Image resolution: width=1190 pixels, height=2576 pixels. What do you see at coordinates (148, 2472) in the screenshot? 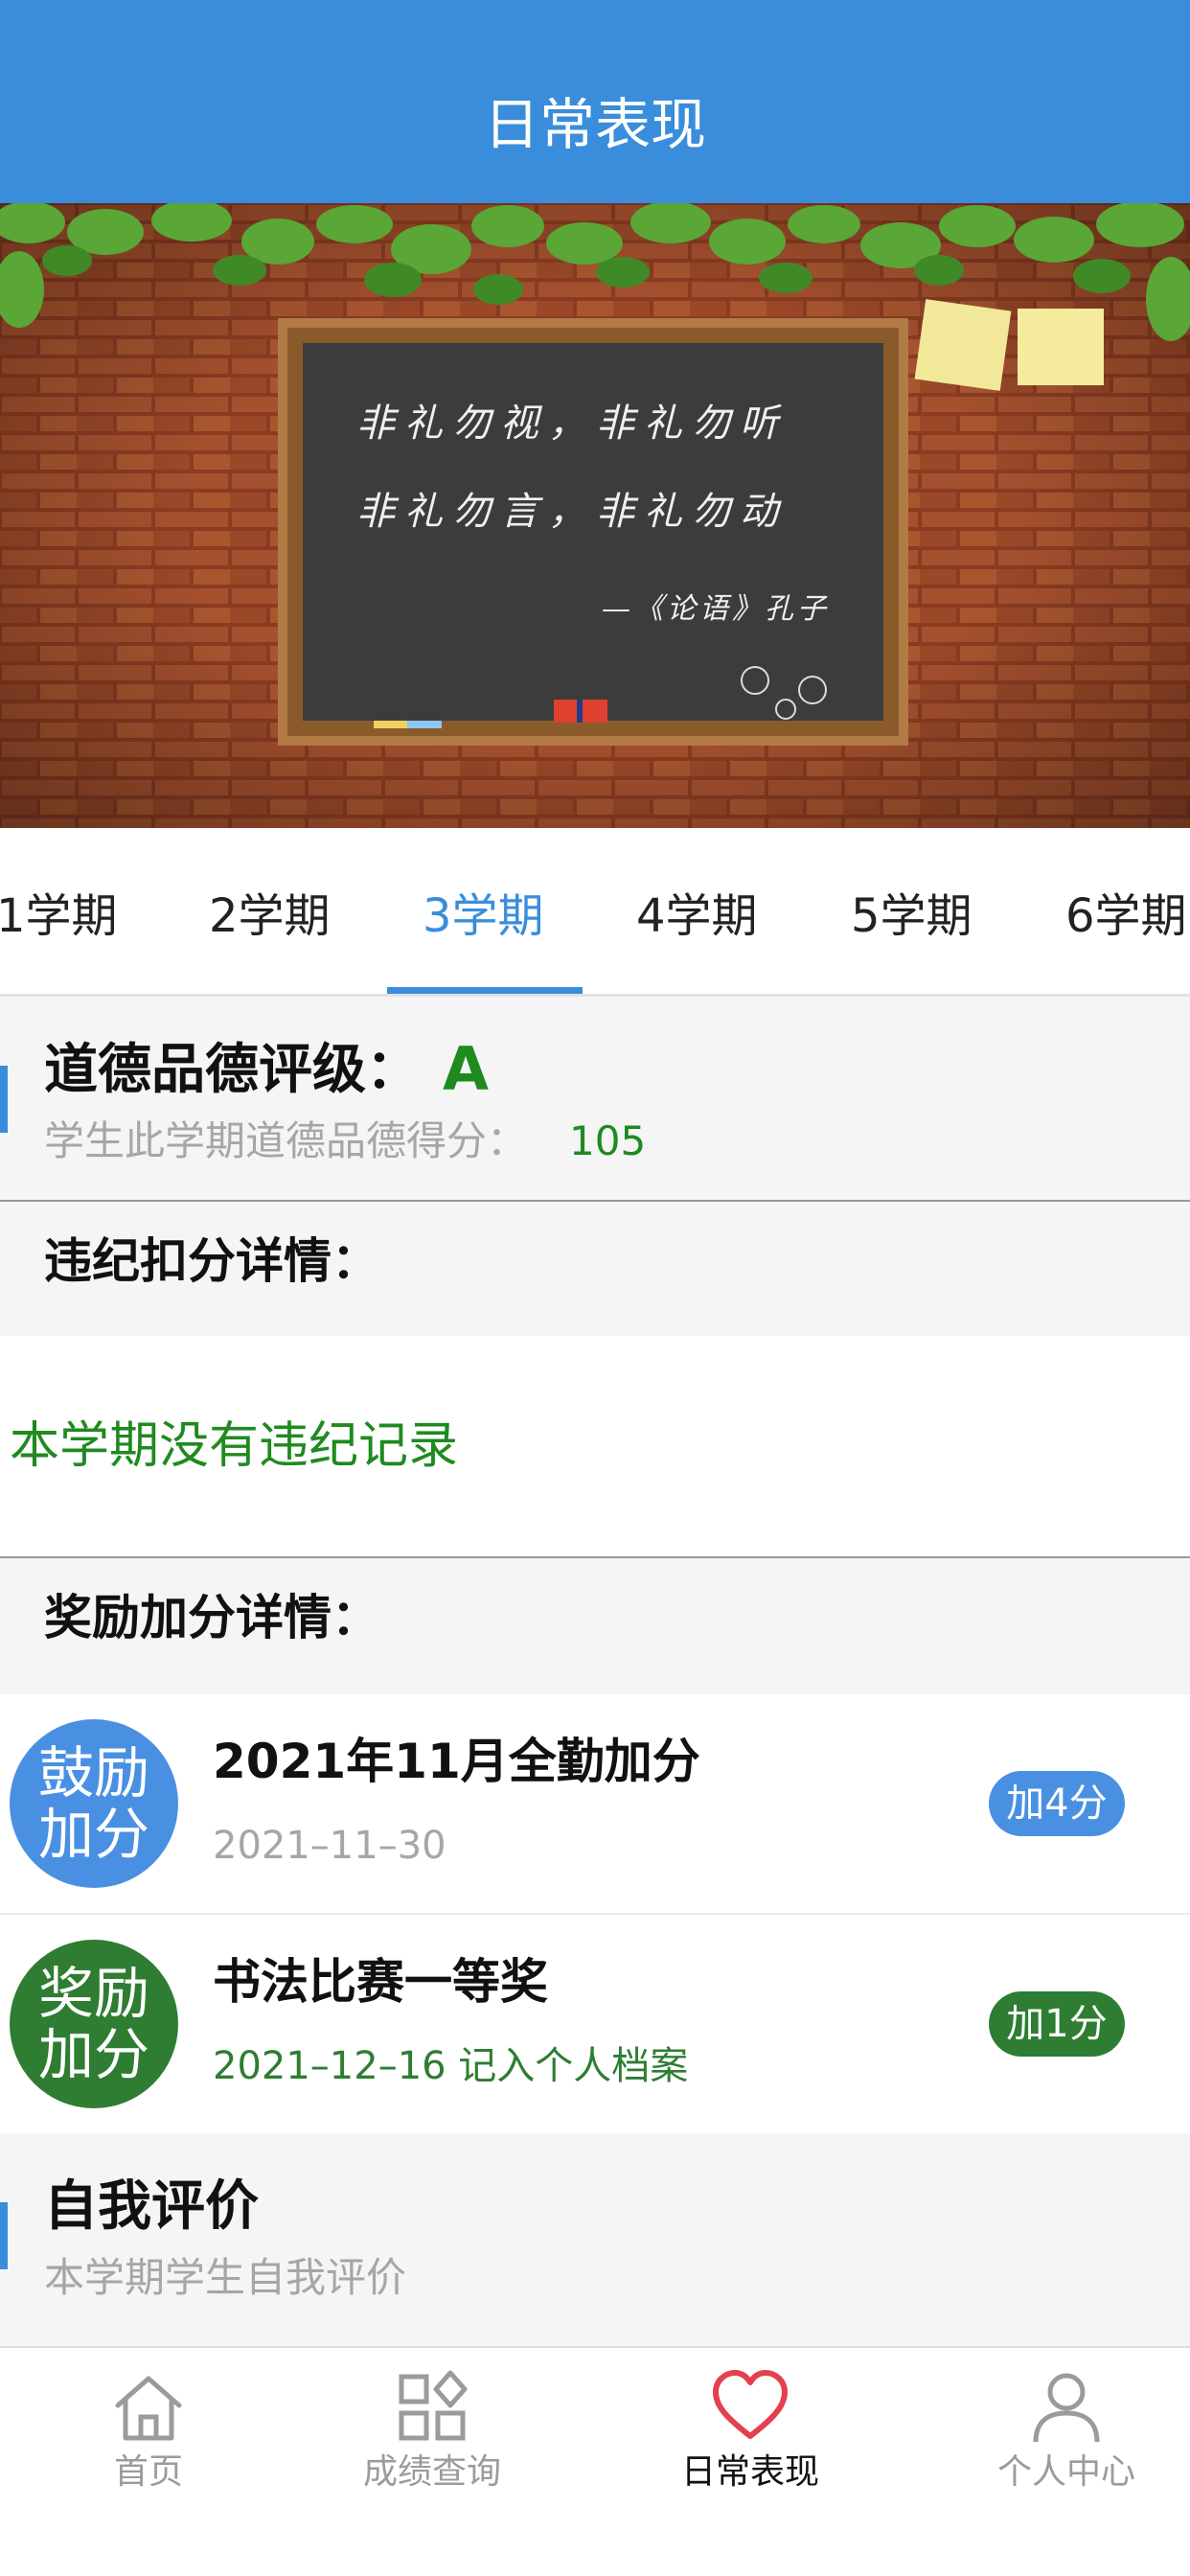
I see `nav-label: 首页` at bounding box center [148, 2472].